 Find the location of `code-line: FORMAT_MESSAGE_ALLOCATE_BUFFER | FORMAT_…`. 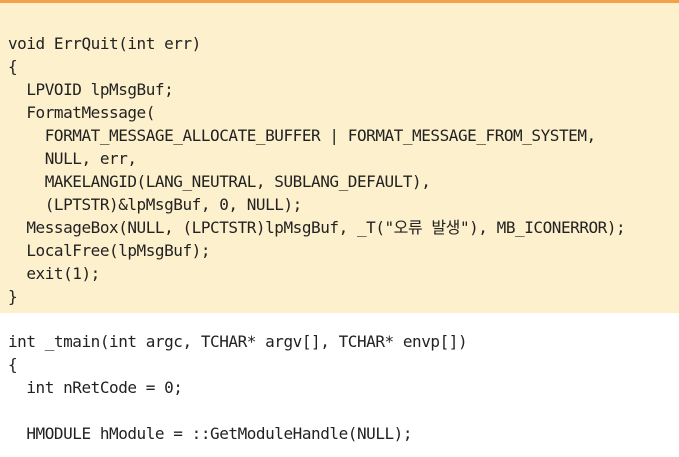

code-line: FORMAT_MESSAGE_ALLOCATE_BUFFER | FORMAT_… is located at coordinates (302, 135).